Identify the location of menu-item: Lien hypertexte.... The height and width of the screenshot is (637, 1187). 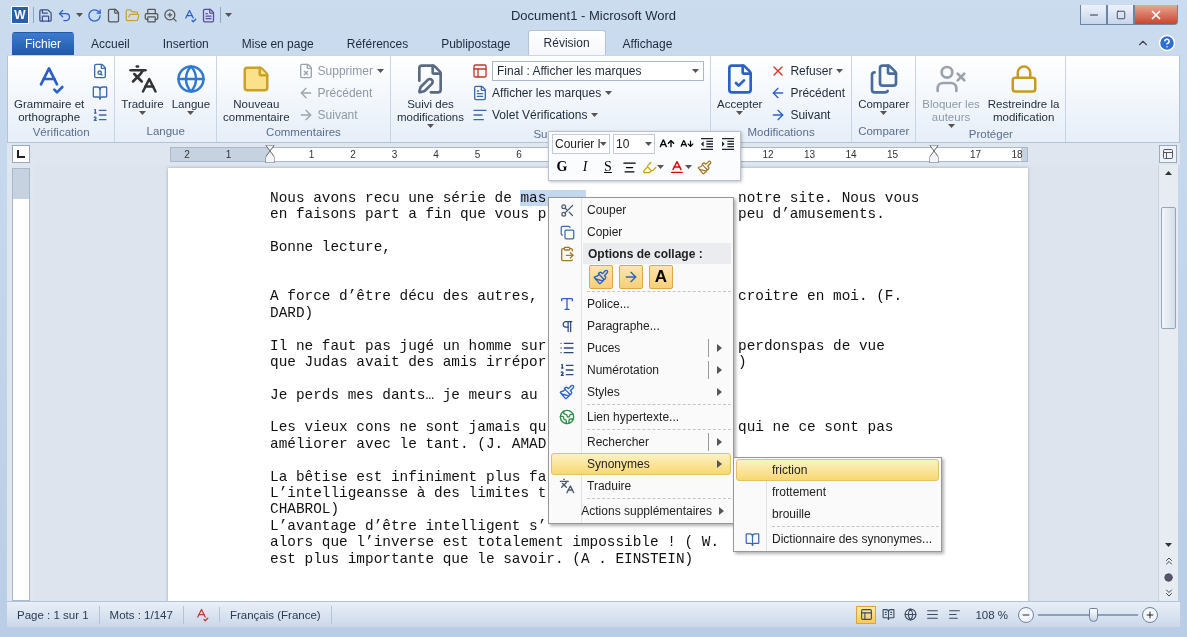
(641, 417).